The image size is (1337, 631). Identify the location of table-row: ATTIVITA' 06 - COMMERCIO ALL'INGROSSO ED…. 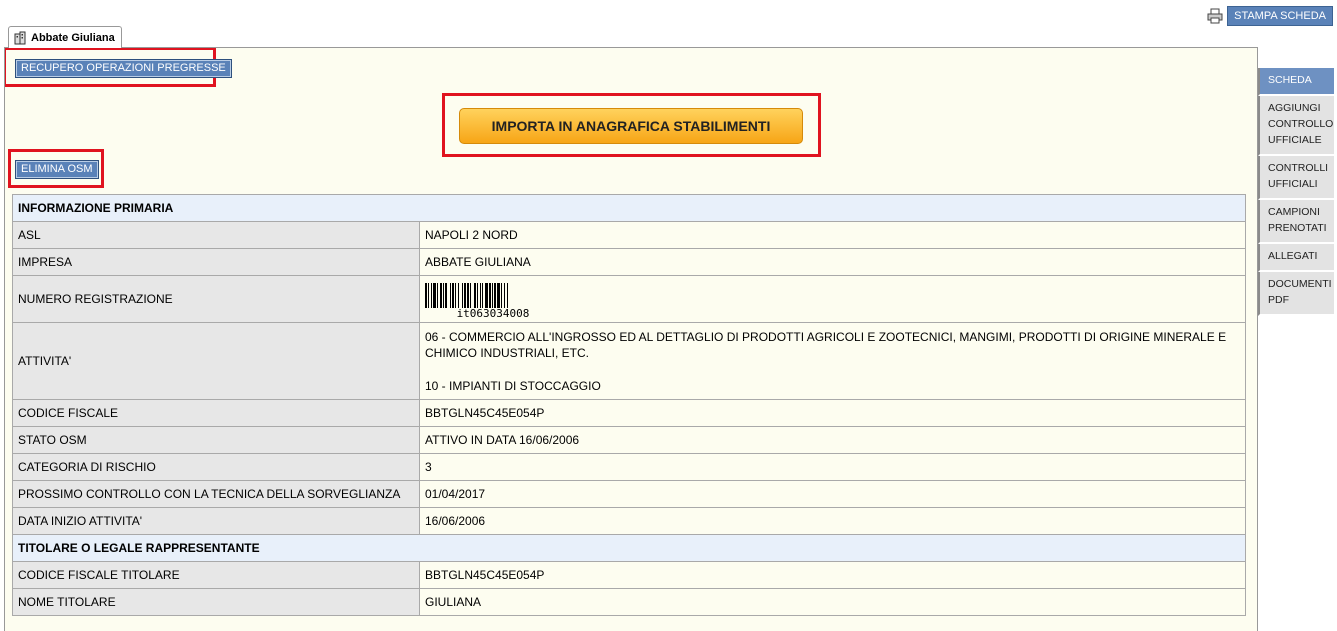
(629, 361).